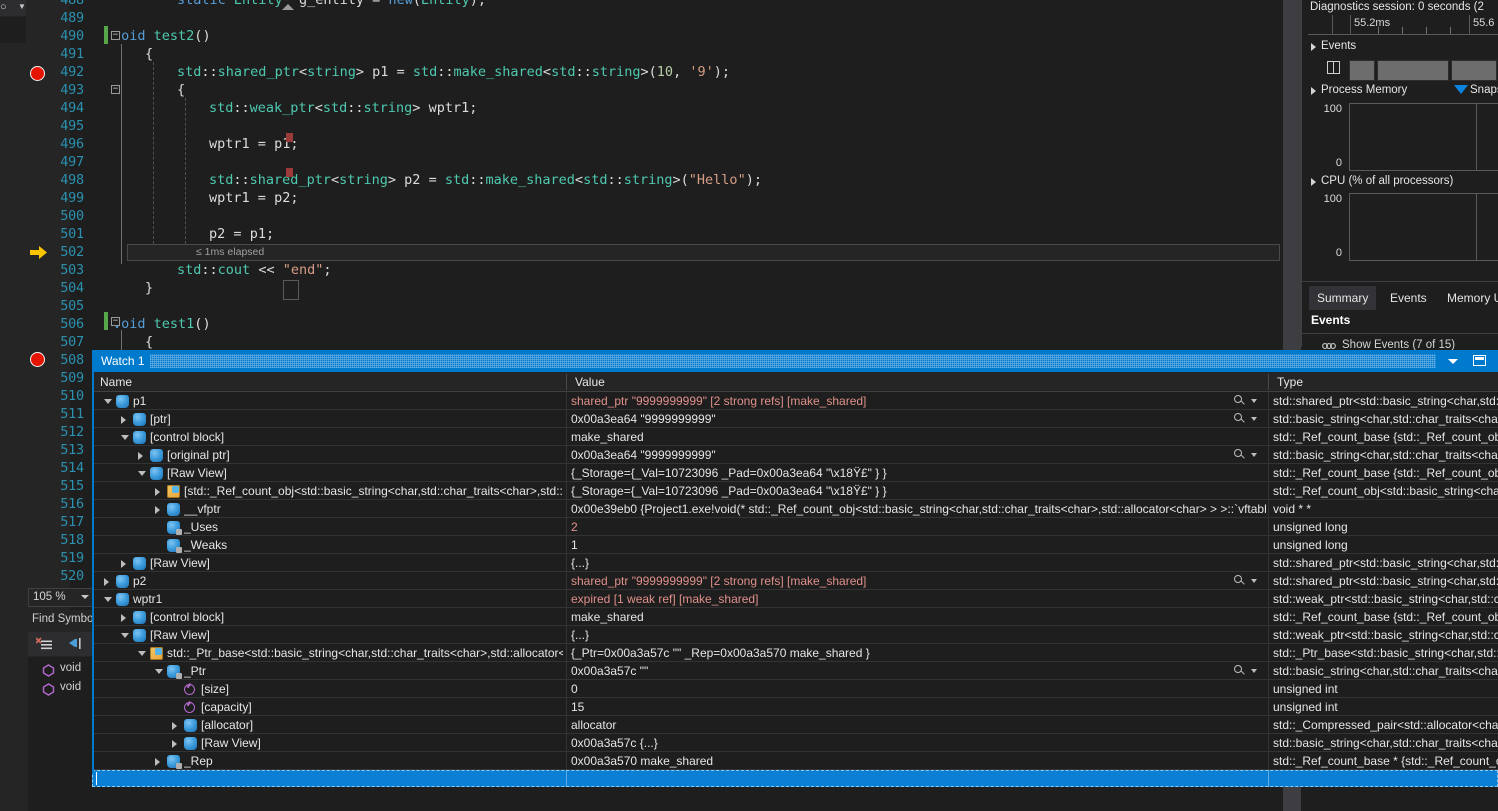 Image resolution: width=1498 pixels, height=811 pixels. What do you see at coordinates (382, 689) in the screenshot?
I see `watch-expression-name: [size]` at bounding box center [382, 689].